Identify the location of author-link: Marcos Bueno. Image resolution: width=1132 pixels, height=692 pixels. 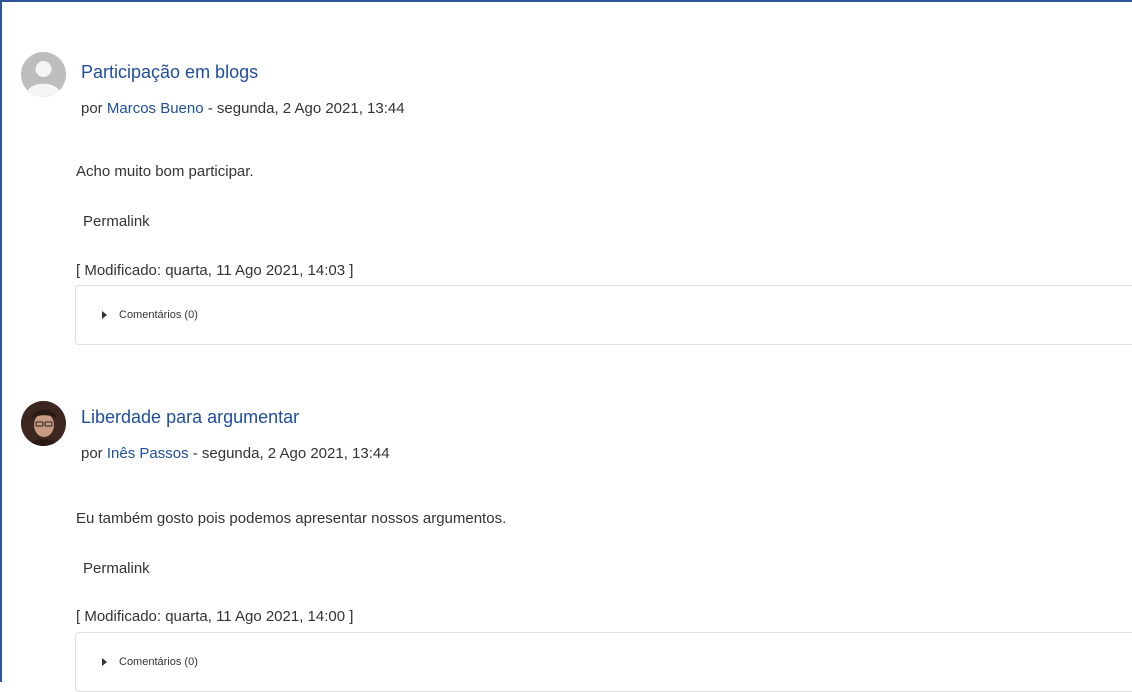
(155, 108).